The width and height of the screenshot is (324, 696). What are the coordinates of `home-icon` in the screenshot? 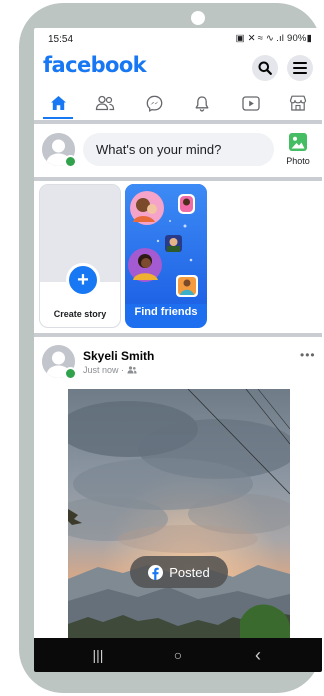 It's located at (58, 103).